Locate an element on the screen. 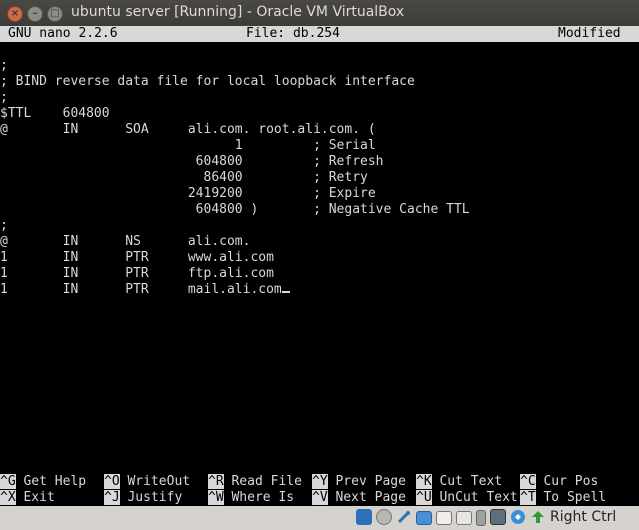  shortcut-label: UnCut Text is located at coordinates (474, 497).